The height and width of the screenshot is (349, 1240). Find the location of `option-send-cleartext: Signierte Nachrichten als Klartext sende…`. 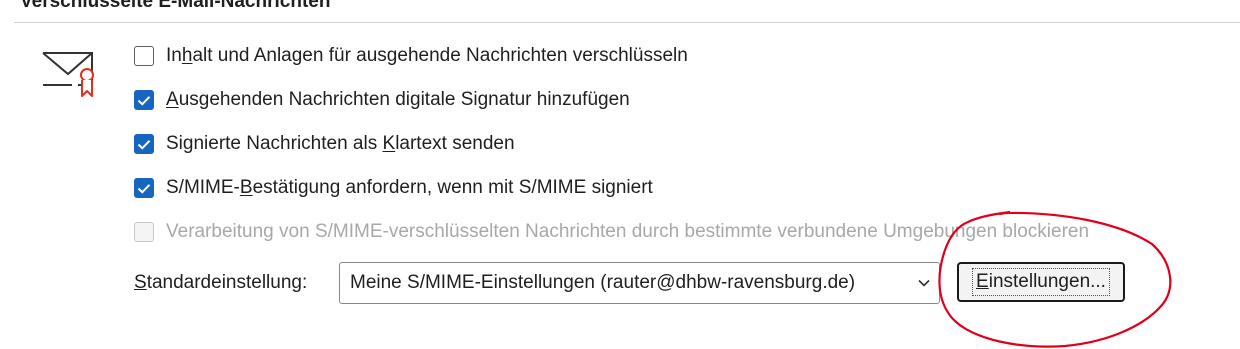

option-send-cleartext: Signierte Nachrichten als Klartext sende… is located at coordinates (324, 144).